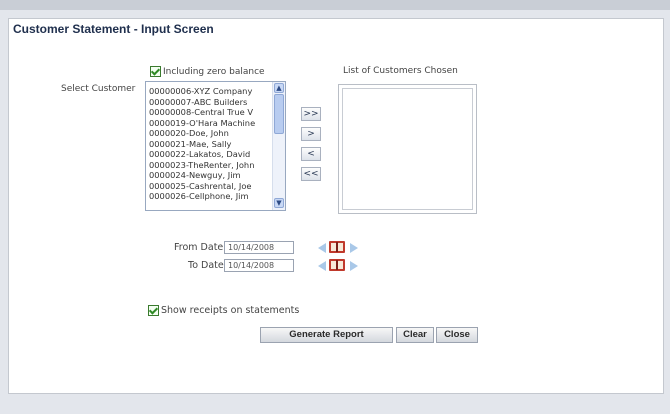  I want to click on generate-report-button: Generate Report, so click(326, 335).